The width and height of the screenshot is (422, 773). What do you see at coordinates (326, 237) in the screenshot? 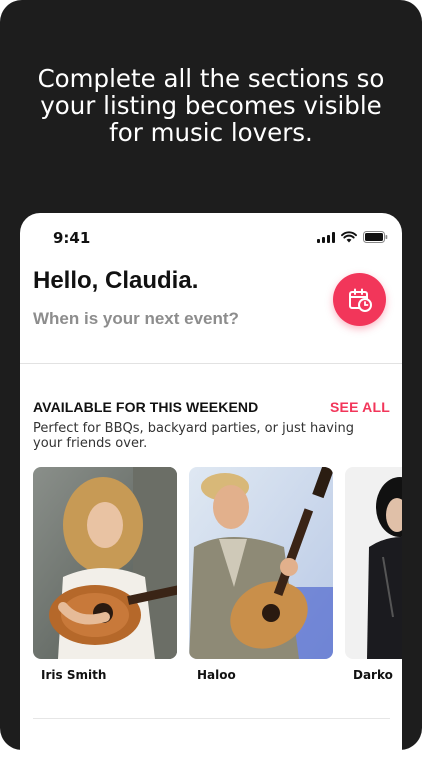
I see `cellular-signal-icon` at bounding box center [326, 237].